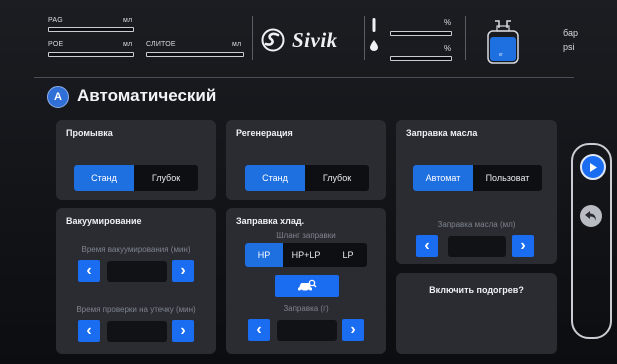 The height and width of the screenshot is (364, 617). I want to click on leak-test-caption: Время проверки на утечку (мин), so click(136, 309).